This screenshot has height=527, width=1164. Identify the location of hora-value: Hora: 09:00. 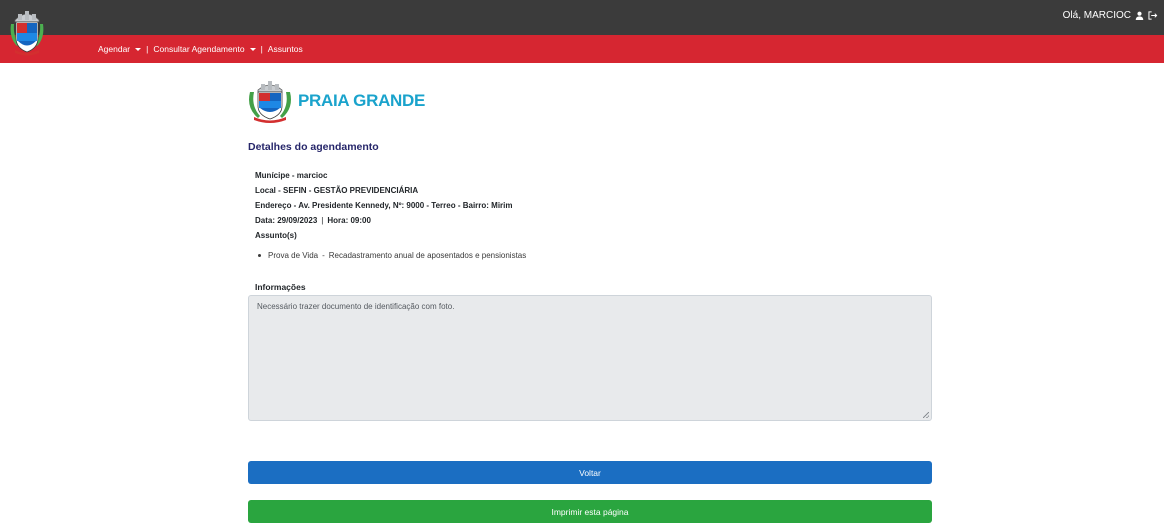
(349, 220).